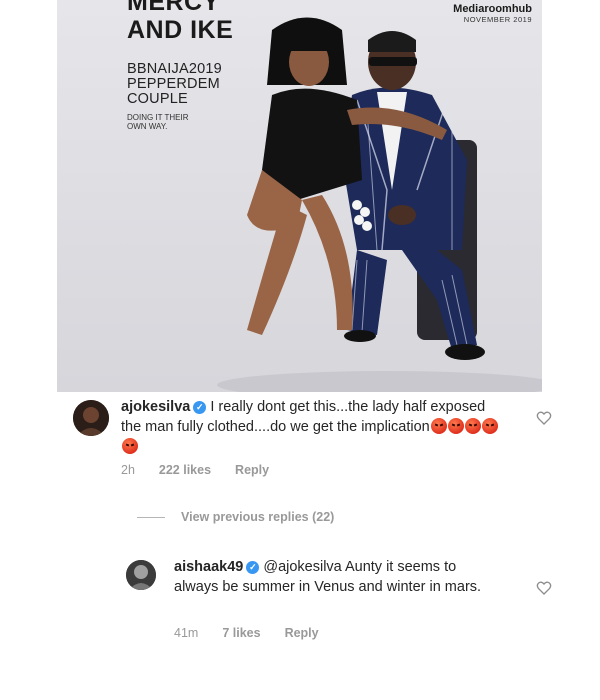 The image size is (600, 700). What do you see at coordinates (147, 126) in the screenshot?
I see `cover-tagline-line2: OWN WAY.` at bounding box center [147, 126].